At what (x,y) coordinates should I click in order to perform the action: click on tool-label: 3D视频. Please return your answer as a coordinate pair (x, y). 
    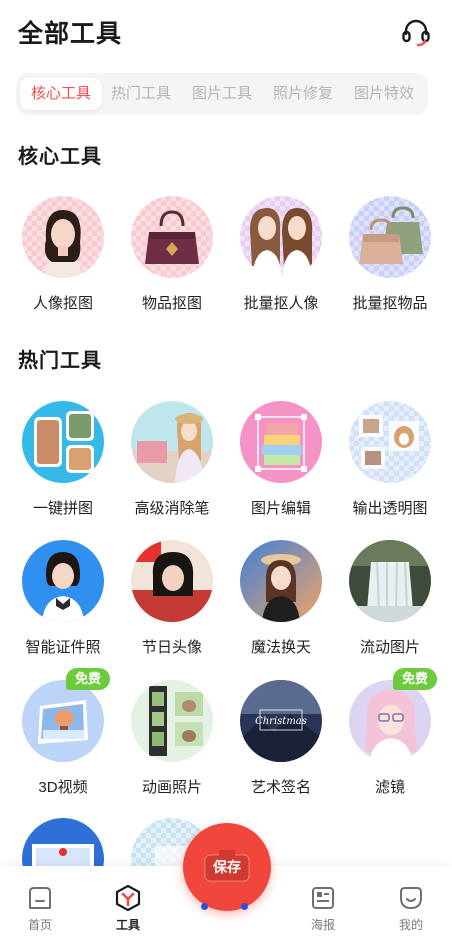
    Looking at the image, I should click on (63, 787).